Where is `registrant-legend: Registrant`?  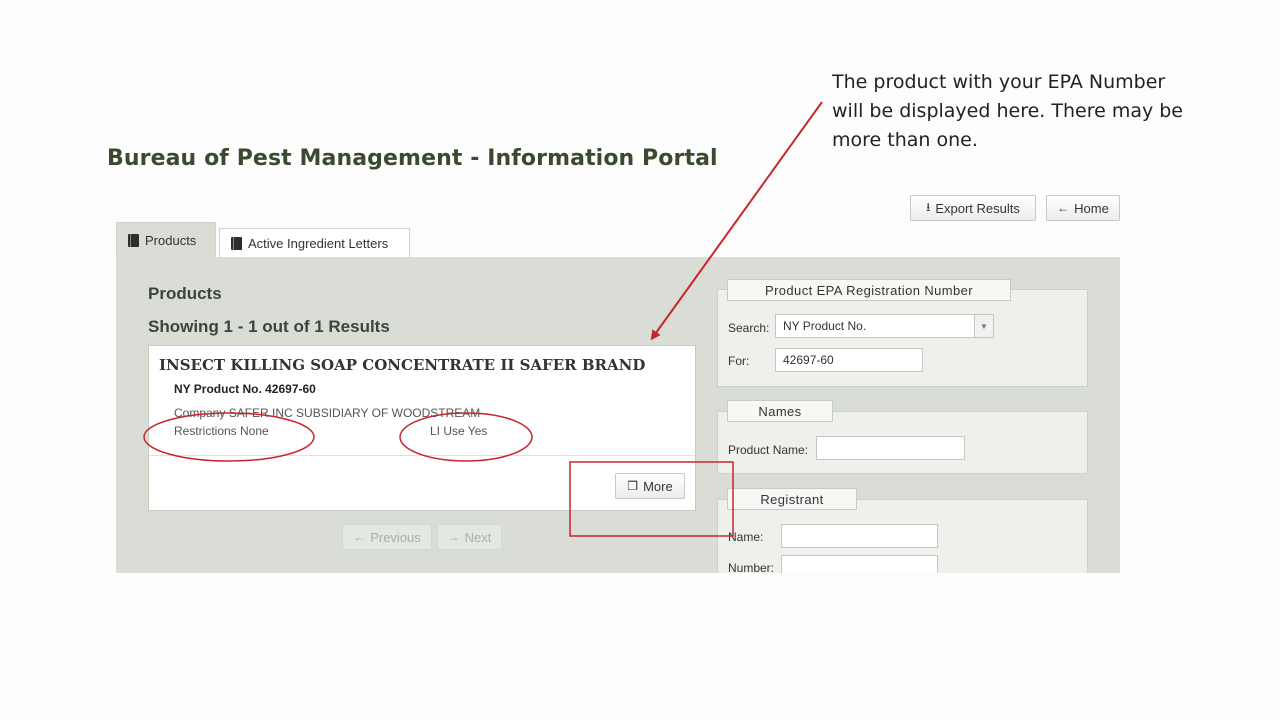
registrant-legend: Registrant is located at coordinates (792, 499).